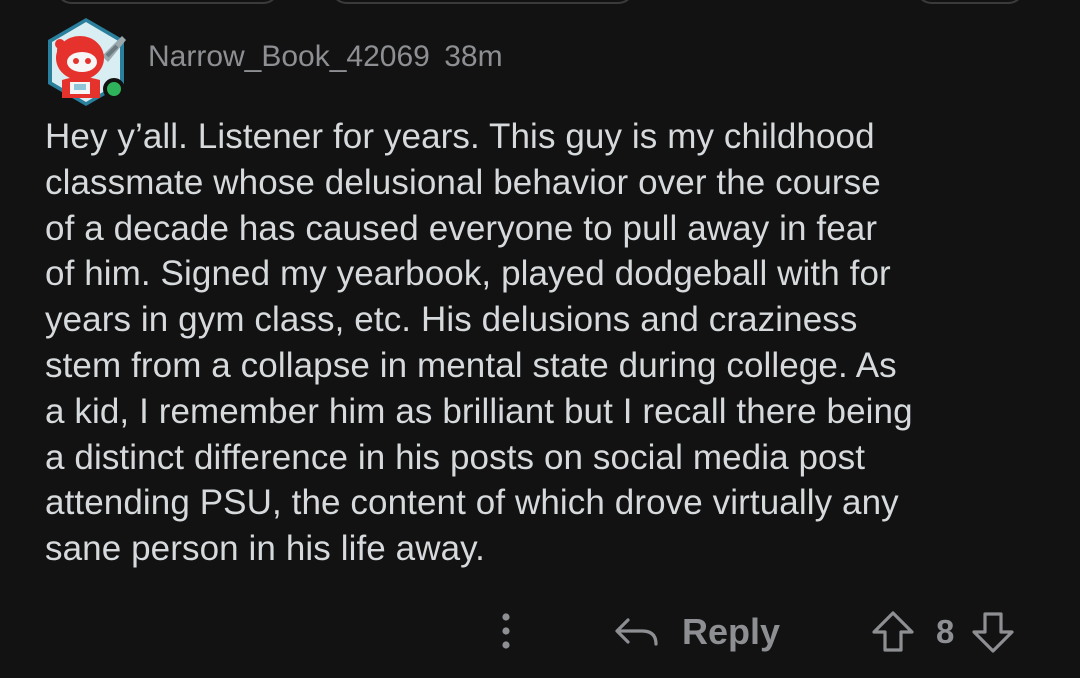 This screenshot has height=678, width=1080. I want to click on top-pill-left, so click(167, 2).